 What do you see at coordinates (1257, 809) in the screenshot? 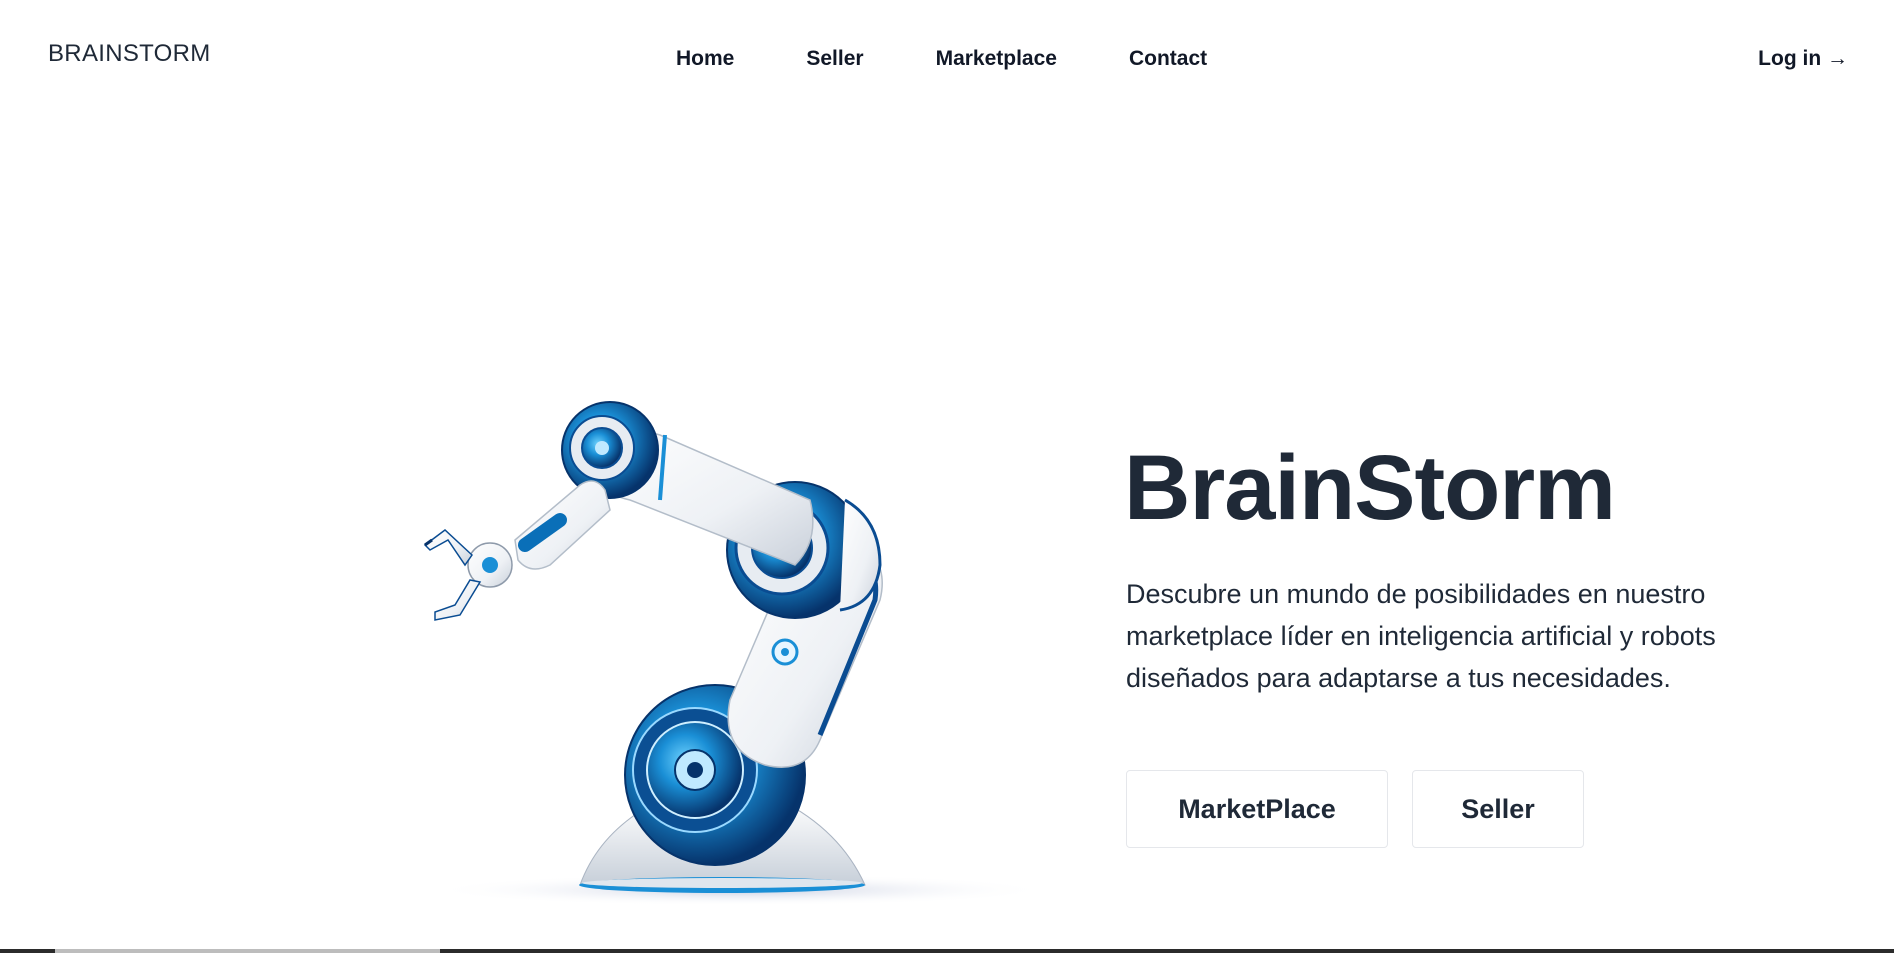
I see `marketplace-button: MarketPlace` at bounding box center [1257, 809].